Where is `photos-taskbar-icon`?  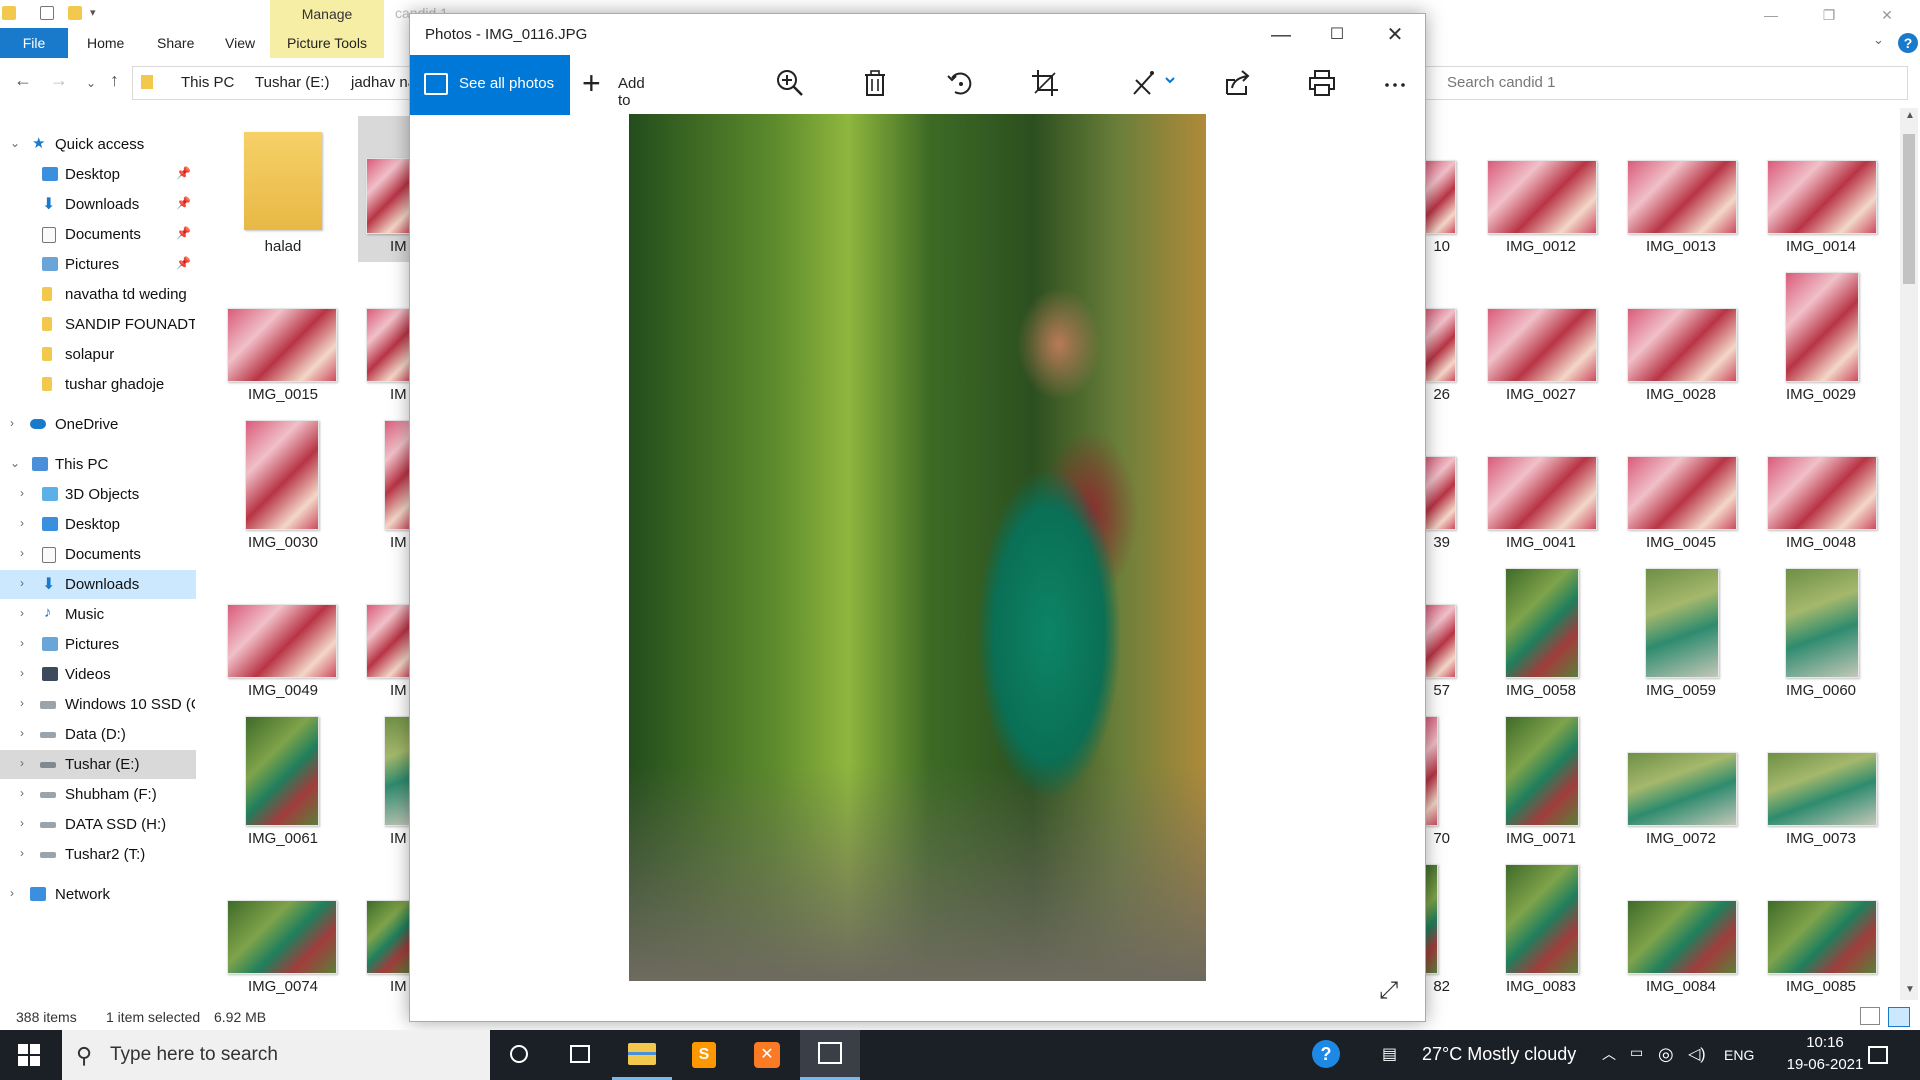 photos-taskbar-icon is located at coordinates (830, 1055).